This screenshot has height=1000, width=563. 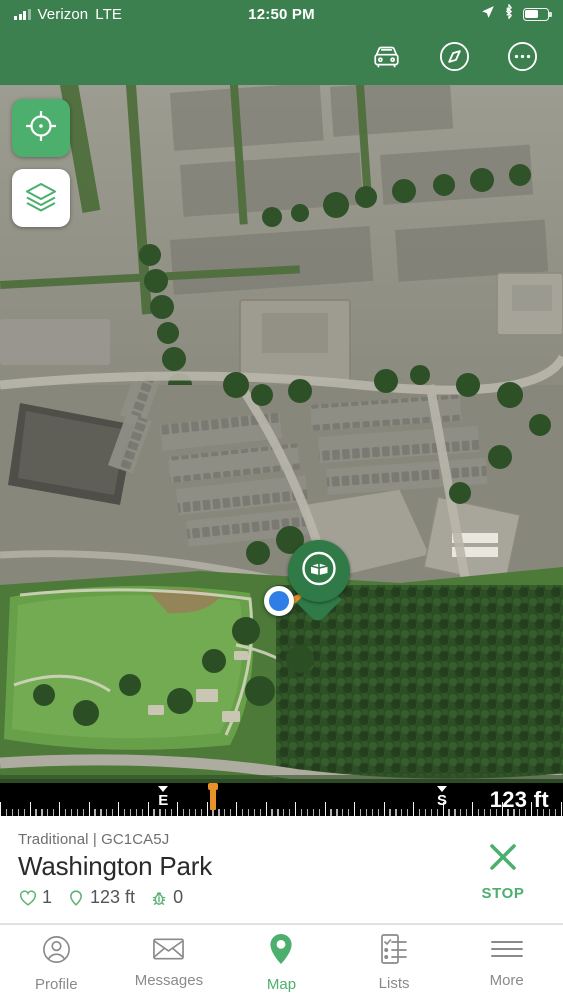 I want to click on locate-me-button, so click(x=41, y=128).